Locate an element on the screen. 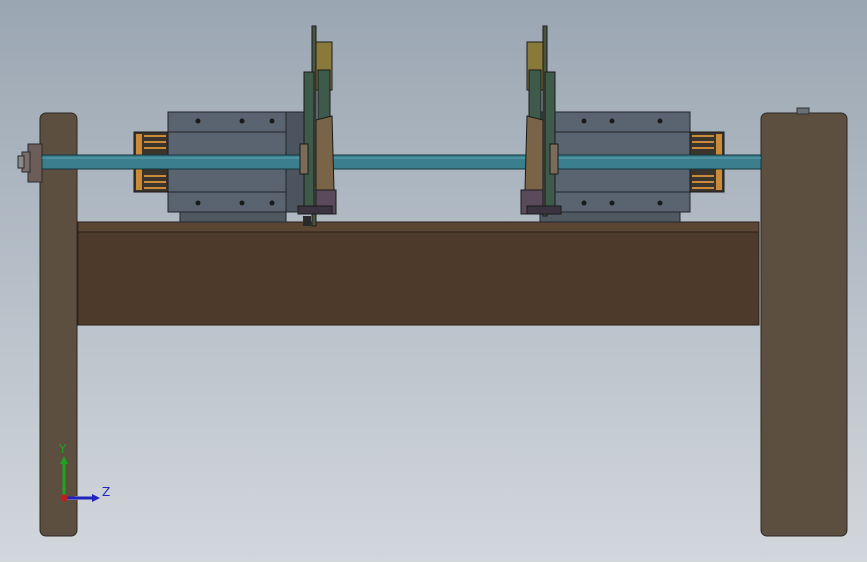  main-shaft is located at coordinates (401, 162).